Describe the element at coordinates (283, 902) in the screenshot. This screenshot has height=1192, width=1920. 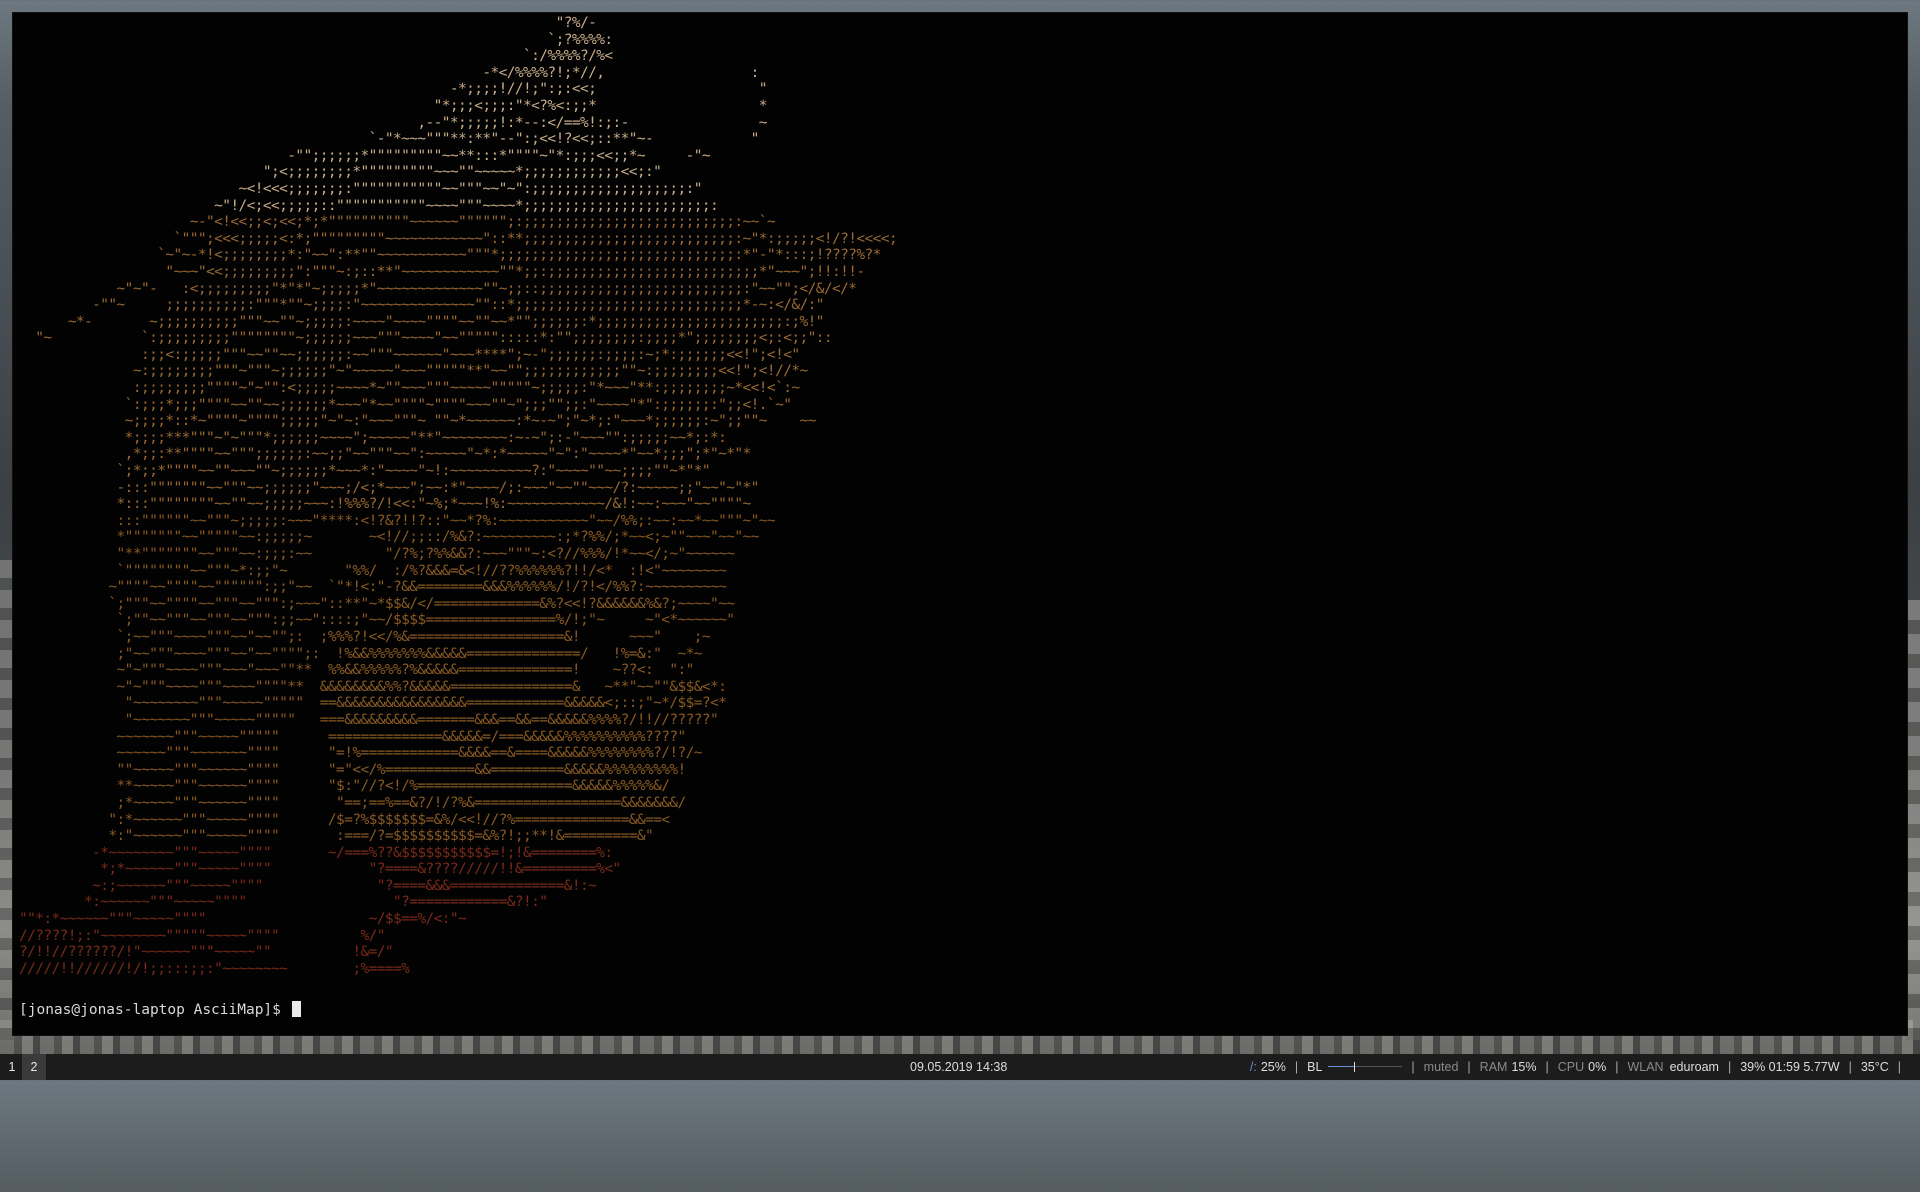
I see `ascii-art-row: *:~~~~~~"""~~~~~"""" "?============&?!:"` at that location.